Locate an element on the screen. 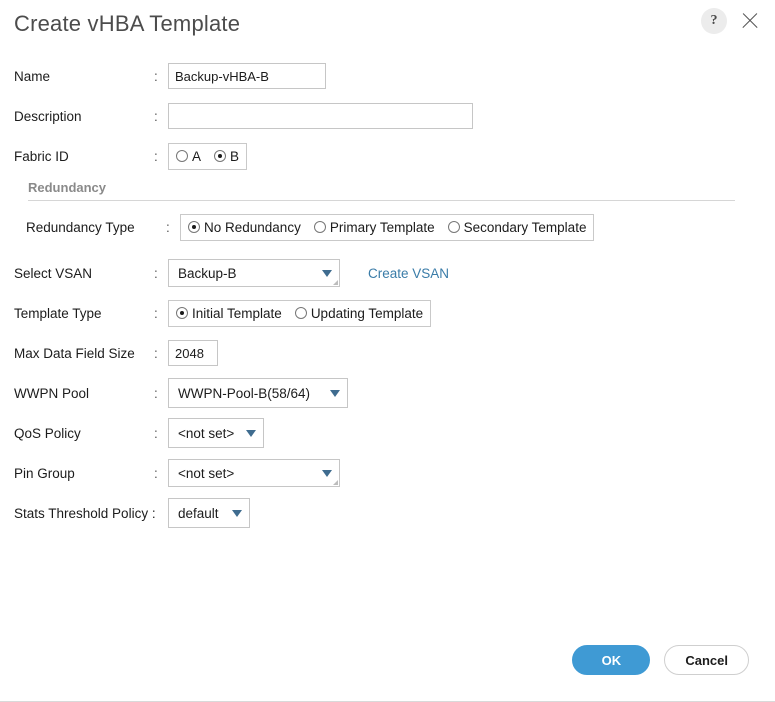  form-row-description: Description : is located at coordinates (387, 116).